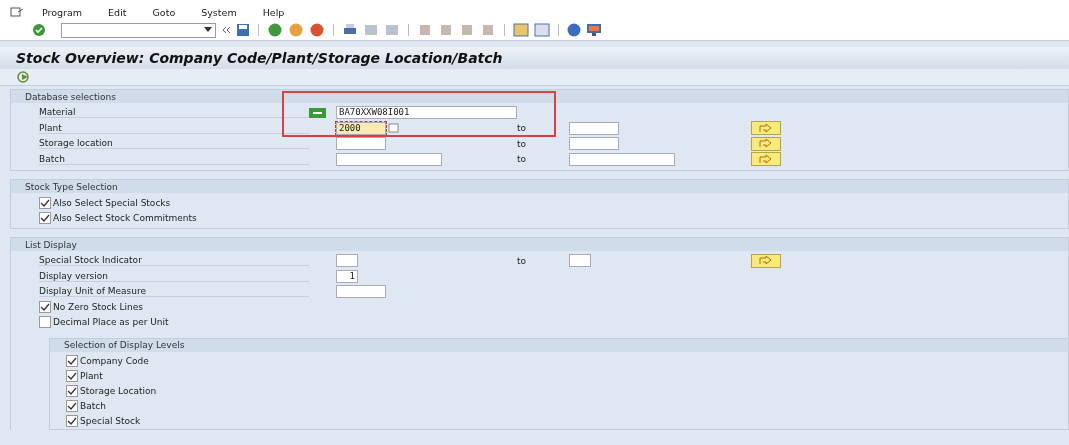 The image size is (1069, 445). What do you see at coordinates (62, 13) in the screenshot?
I see `menu-item: Program` at bounding box center [62, 13].